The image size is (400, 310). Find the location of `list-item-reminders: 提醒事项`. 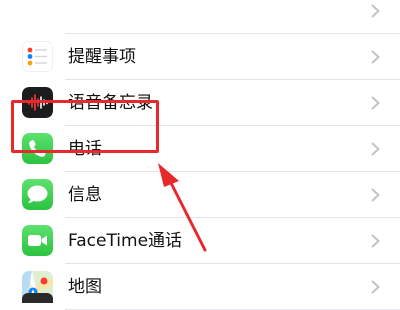

list-item-reminders: 提醒事项 is located at coordinates (200, 57).